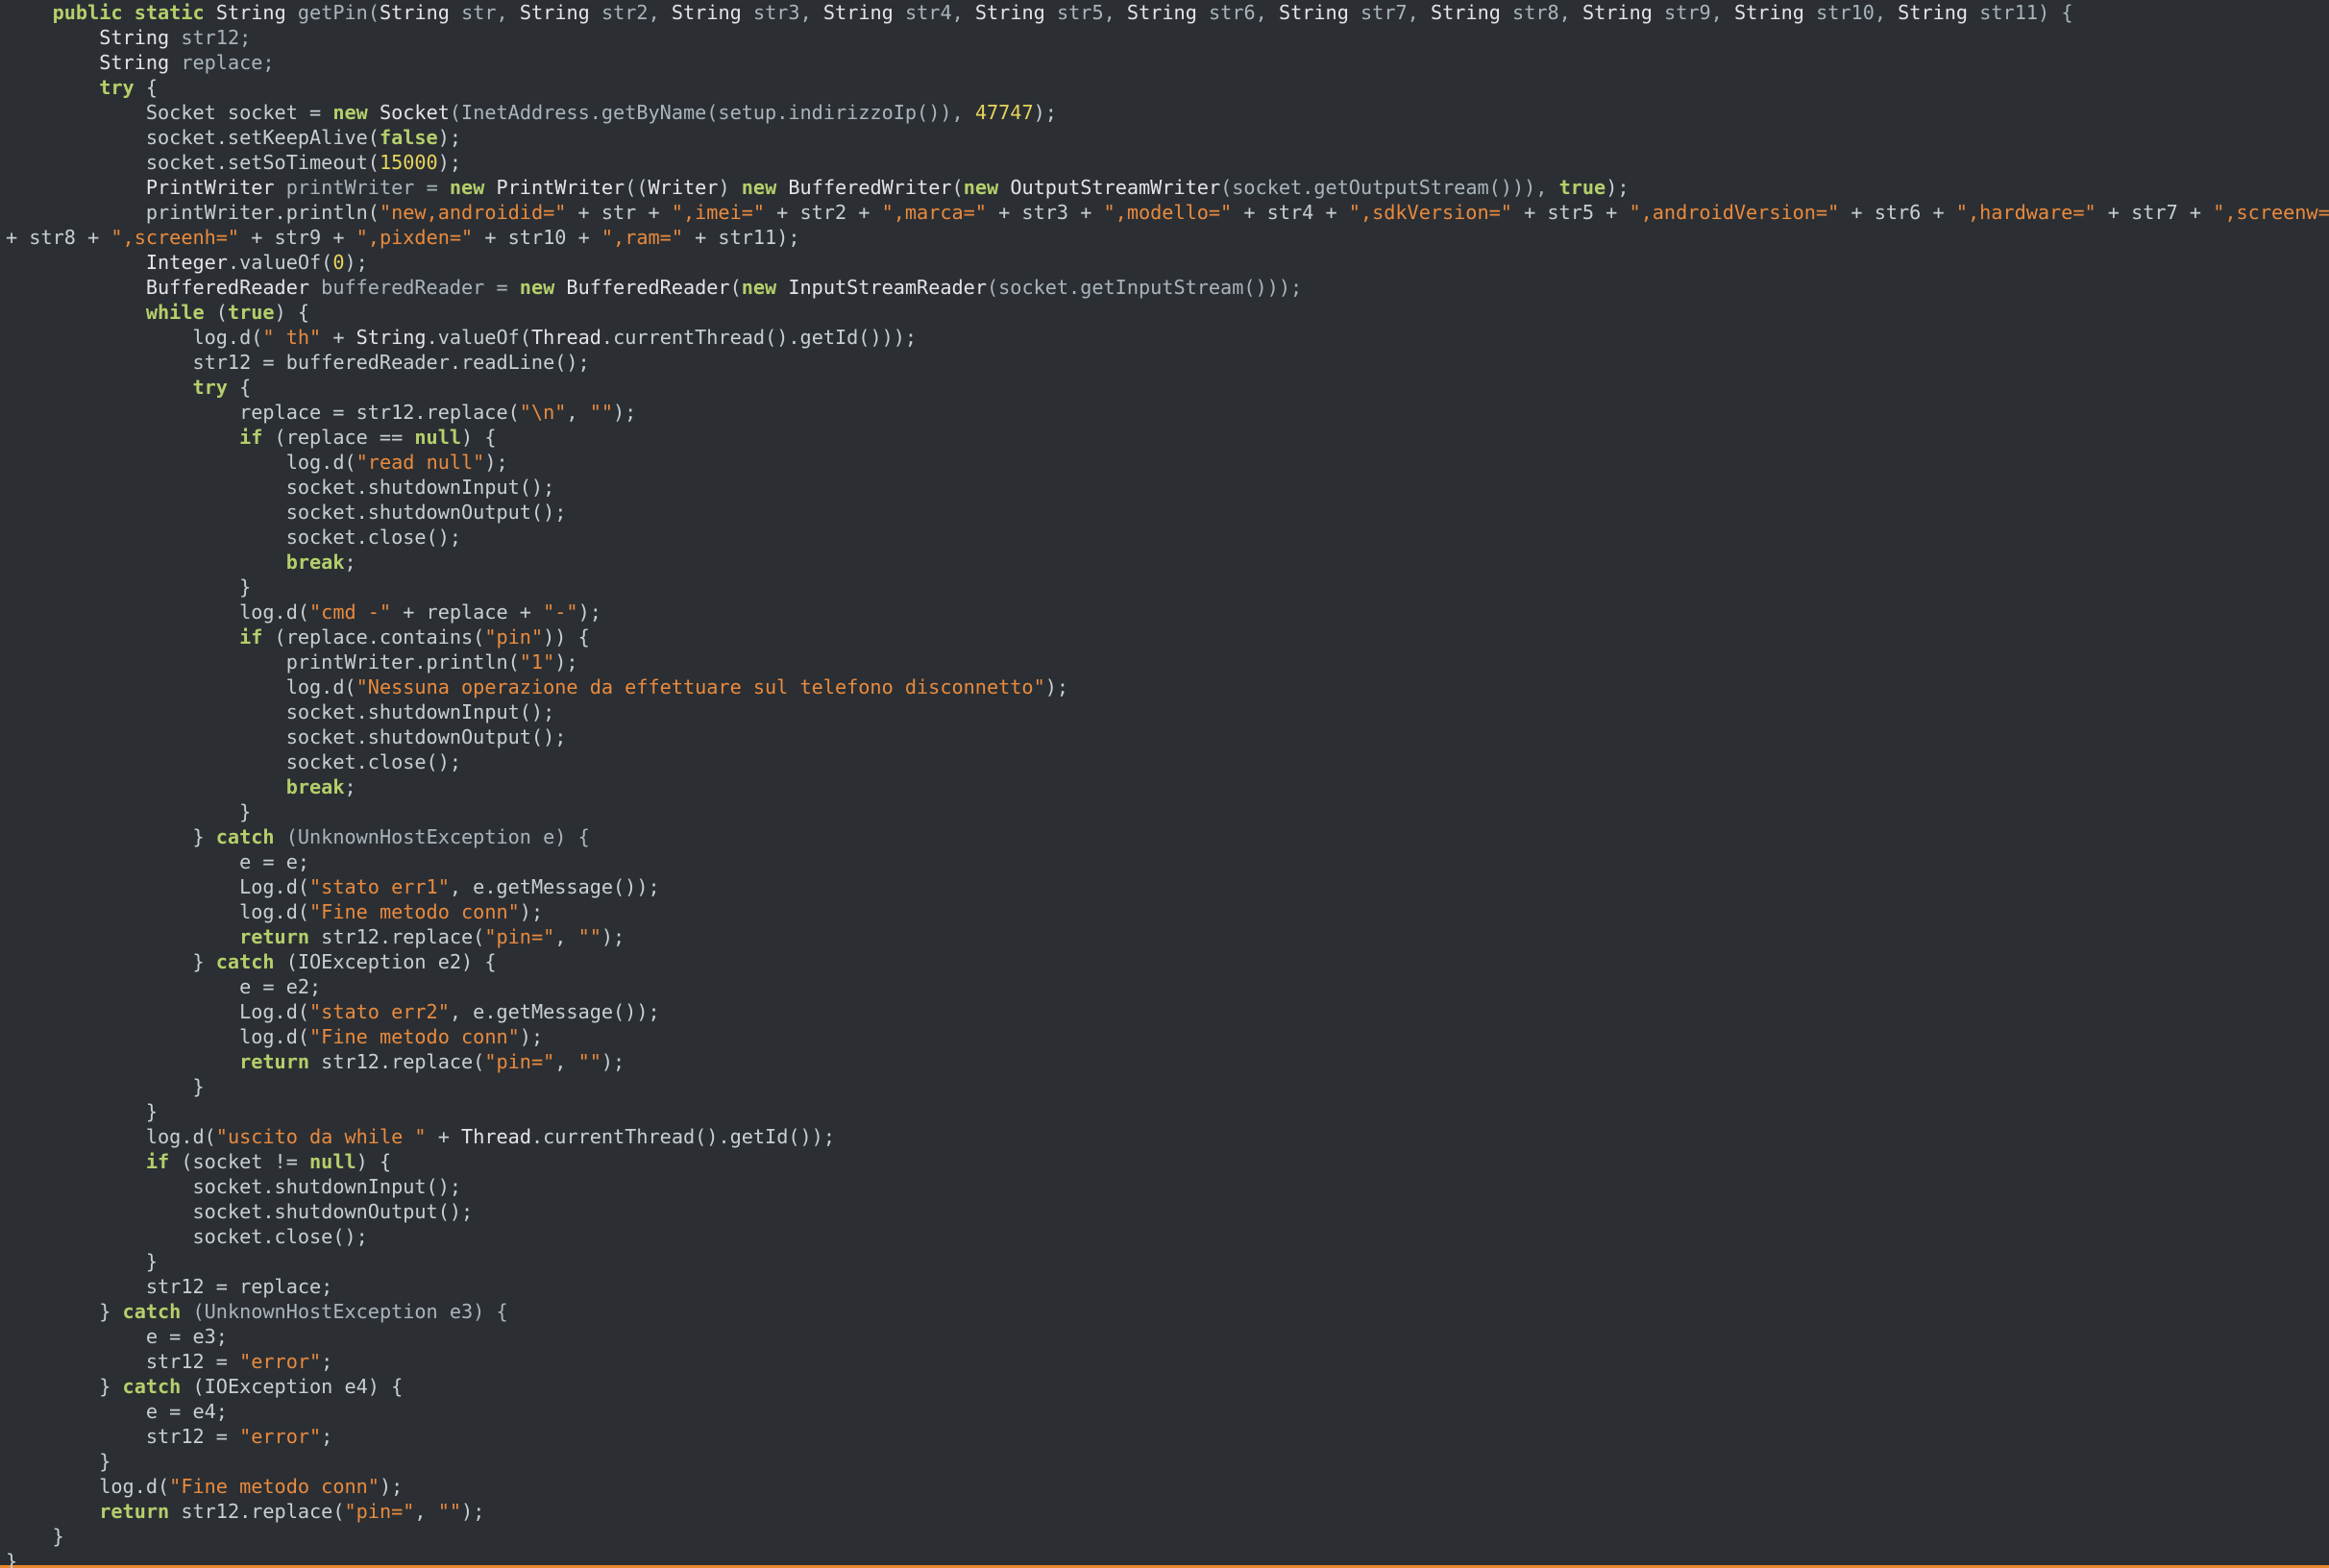 The height and width of the screenshot is (1568, 2329). I want to click on code-line: String str12;, so click(1168, 37).